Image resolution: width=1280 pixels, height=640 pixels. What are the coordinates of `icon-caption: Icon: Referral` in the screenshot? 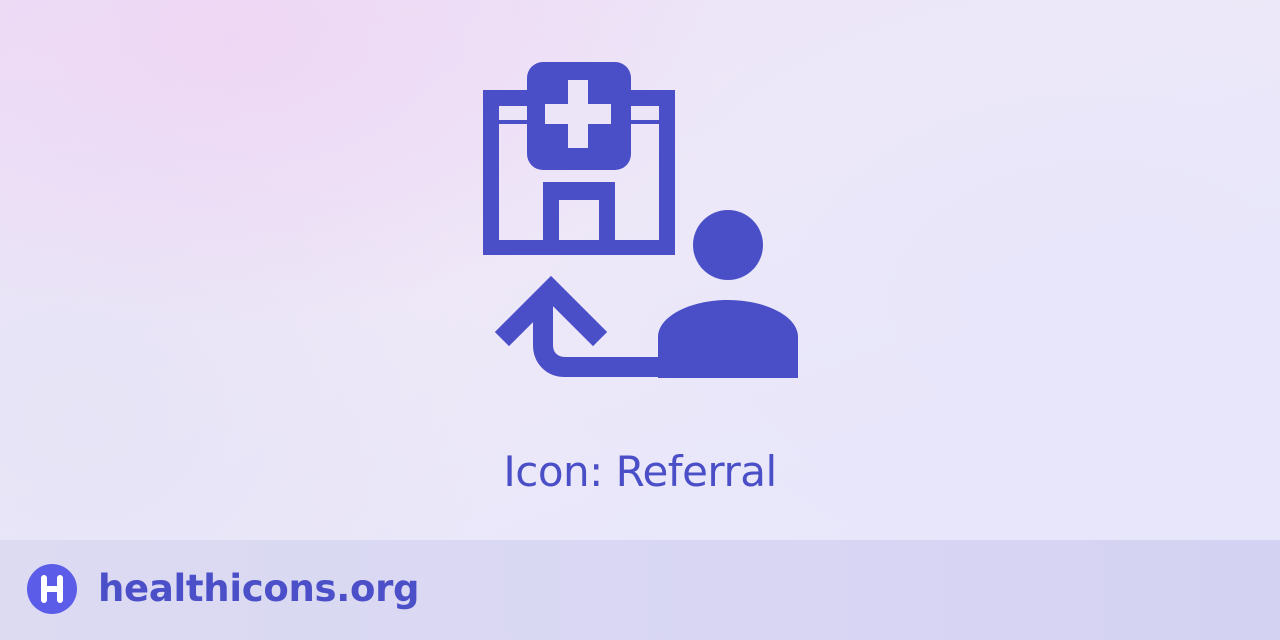 It's located at (640, 471).